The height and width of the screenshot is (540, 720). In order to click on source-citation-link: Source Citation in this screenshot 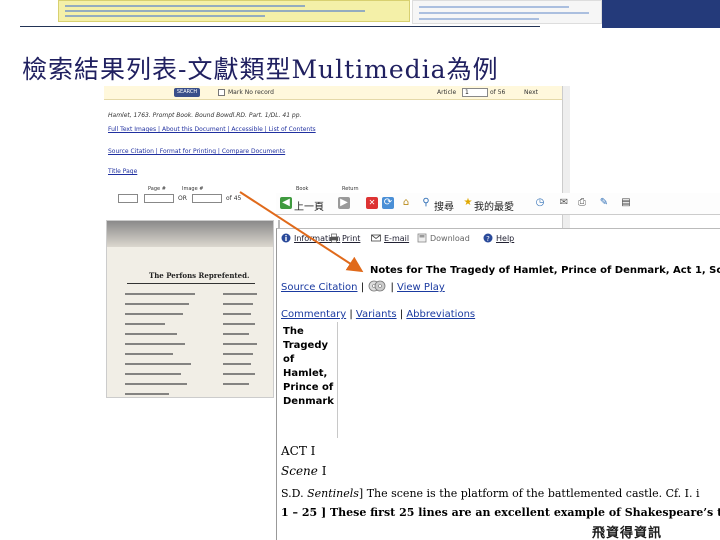, I will do `click(319, 287)`.